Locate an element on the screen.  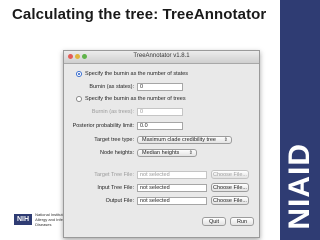
input-file-input: not selected is located at coordinates (172, 187).